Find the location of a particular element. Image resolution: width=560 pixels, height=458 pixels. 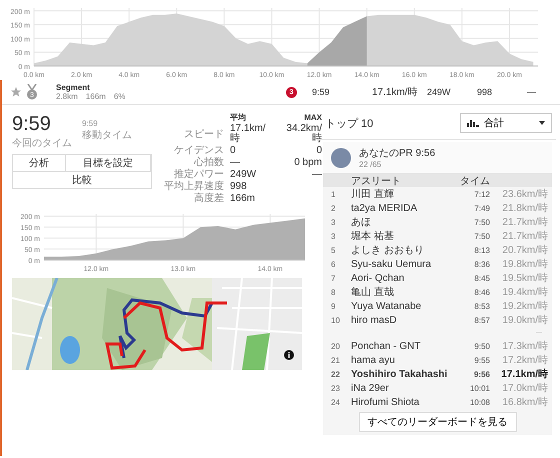

pr-title: あなたのPR 9:56 is located at coordinates (397, 153).